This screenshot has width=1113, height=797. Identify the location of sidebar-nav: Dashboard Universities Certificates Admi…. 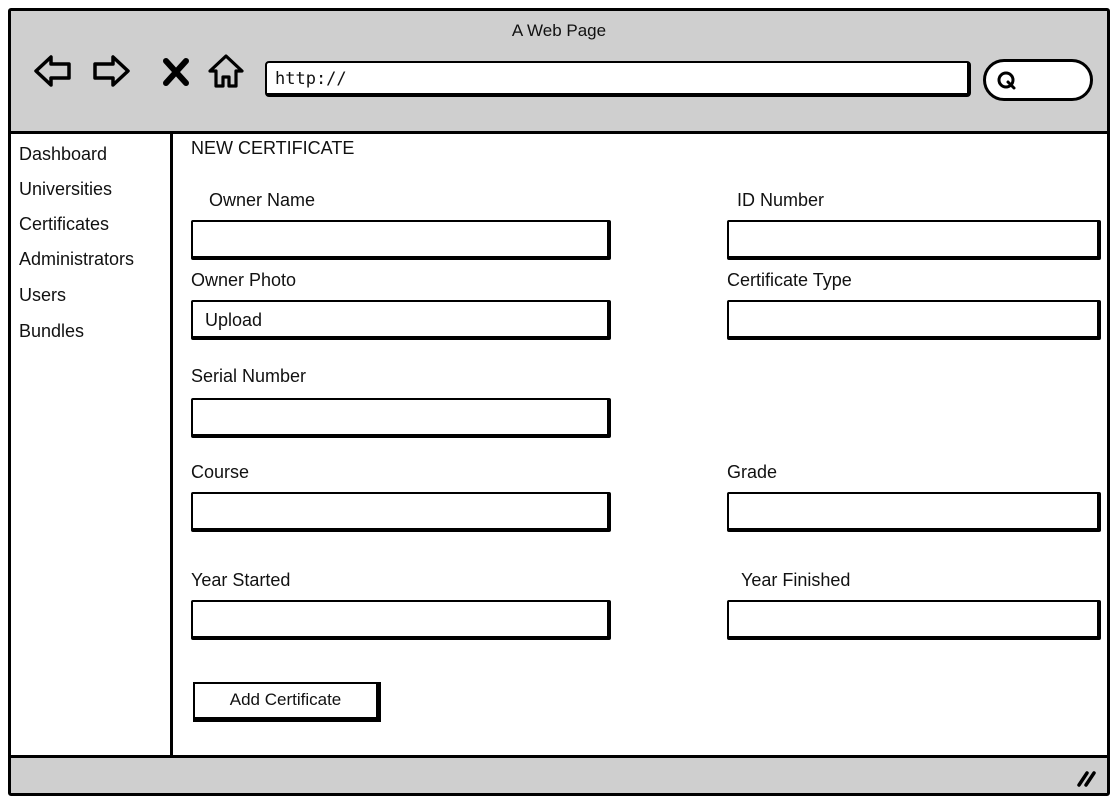
(92, 449).